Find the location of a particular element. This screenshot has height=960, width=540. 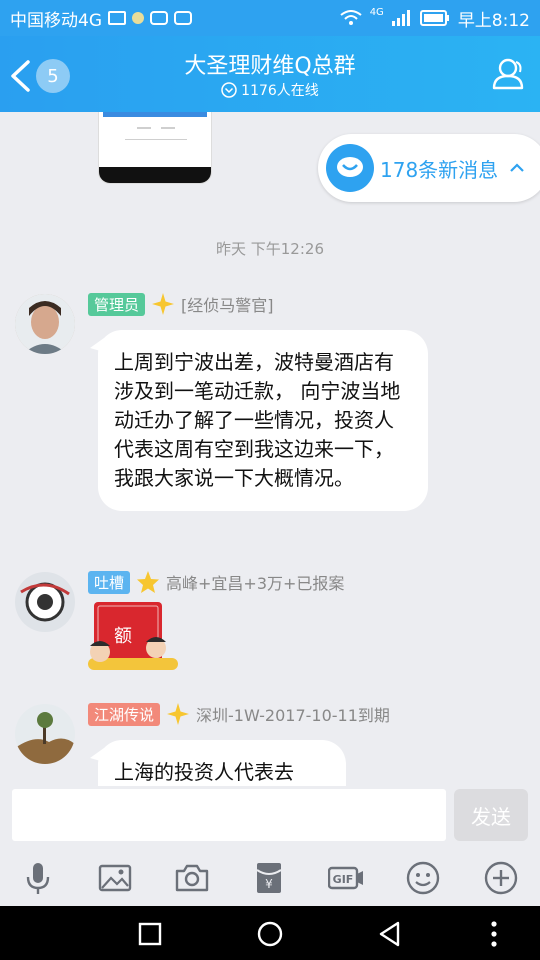

new-messages-button: 178条新消息 is located at coordinates (429, 168).